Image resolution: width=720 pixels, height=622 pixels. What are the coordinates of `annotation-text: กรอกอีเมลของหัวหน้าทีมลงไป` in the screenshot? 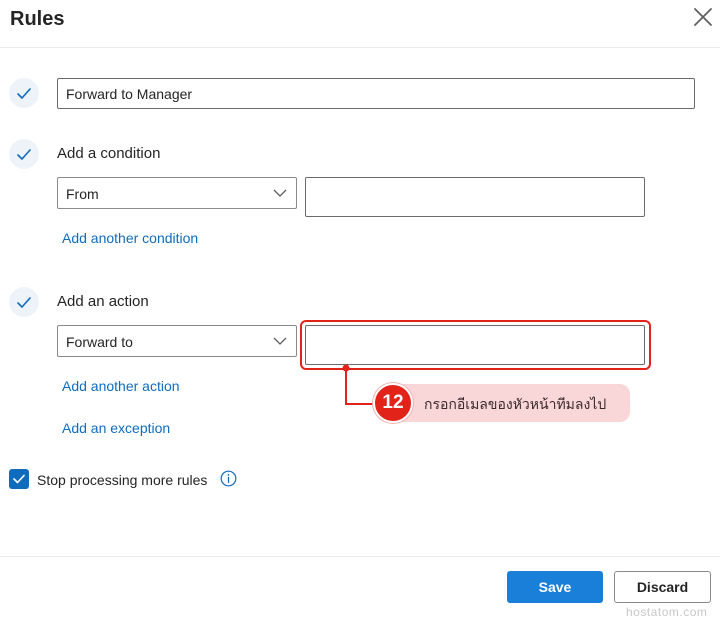 It's located at (515, 405).